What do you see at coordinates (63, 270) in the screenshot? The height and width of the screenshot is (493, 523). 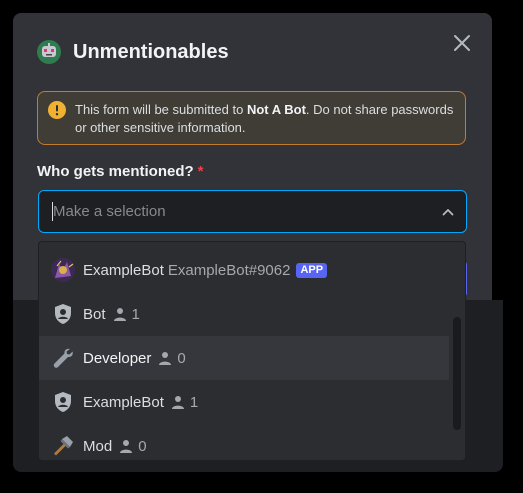 I see `avatar-icon` at bounding box center [63, 270].